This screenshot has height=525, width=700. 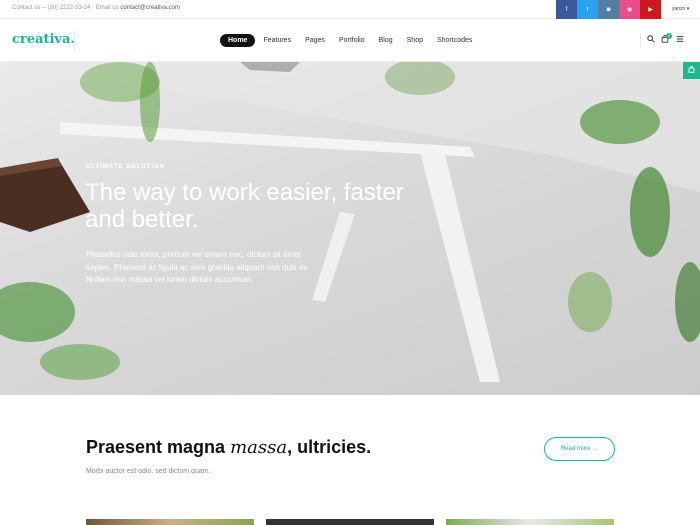 What do you see at coordinates (149, 8) in the screenshot?
I see `contact-email-link: contact@creativa.com` at bounding box center [149, 8].